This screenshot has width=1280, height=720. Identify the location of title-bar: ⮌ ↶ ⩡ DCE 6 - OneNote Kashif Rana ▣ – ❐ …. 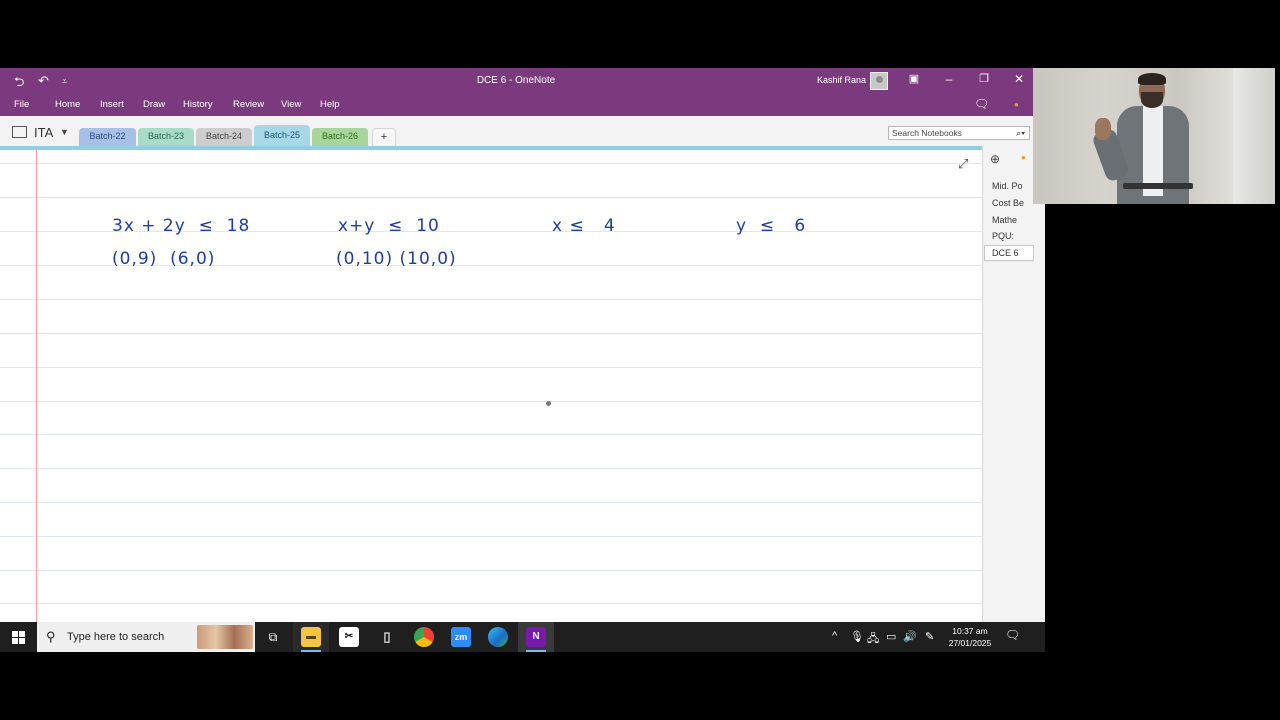
(522, 81).